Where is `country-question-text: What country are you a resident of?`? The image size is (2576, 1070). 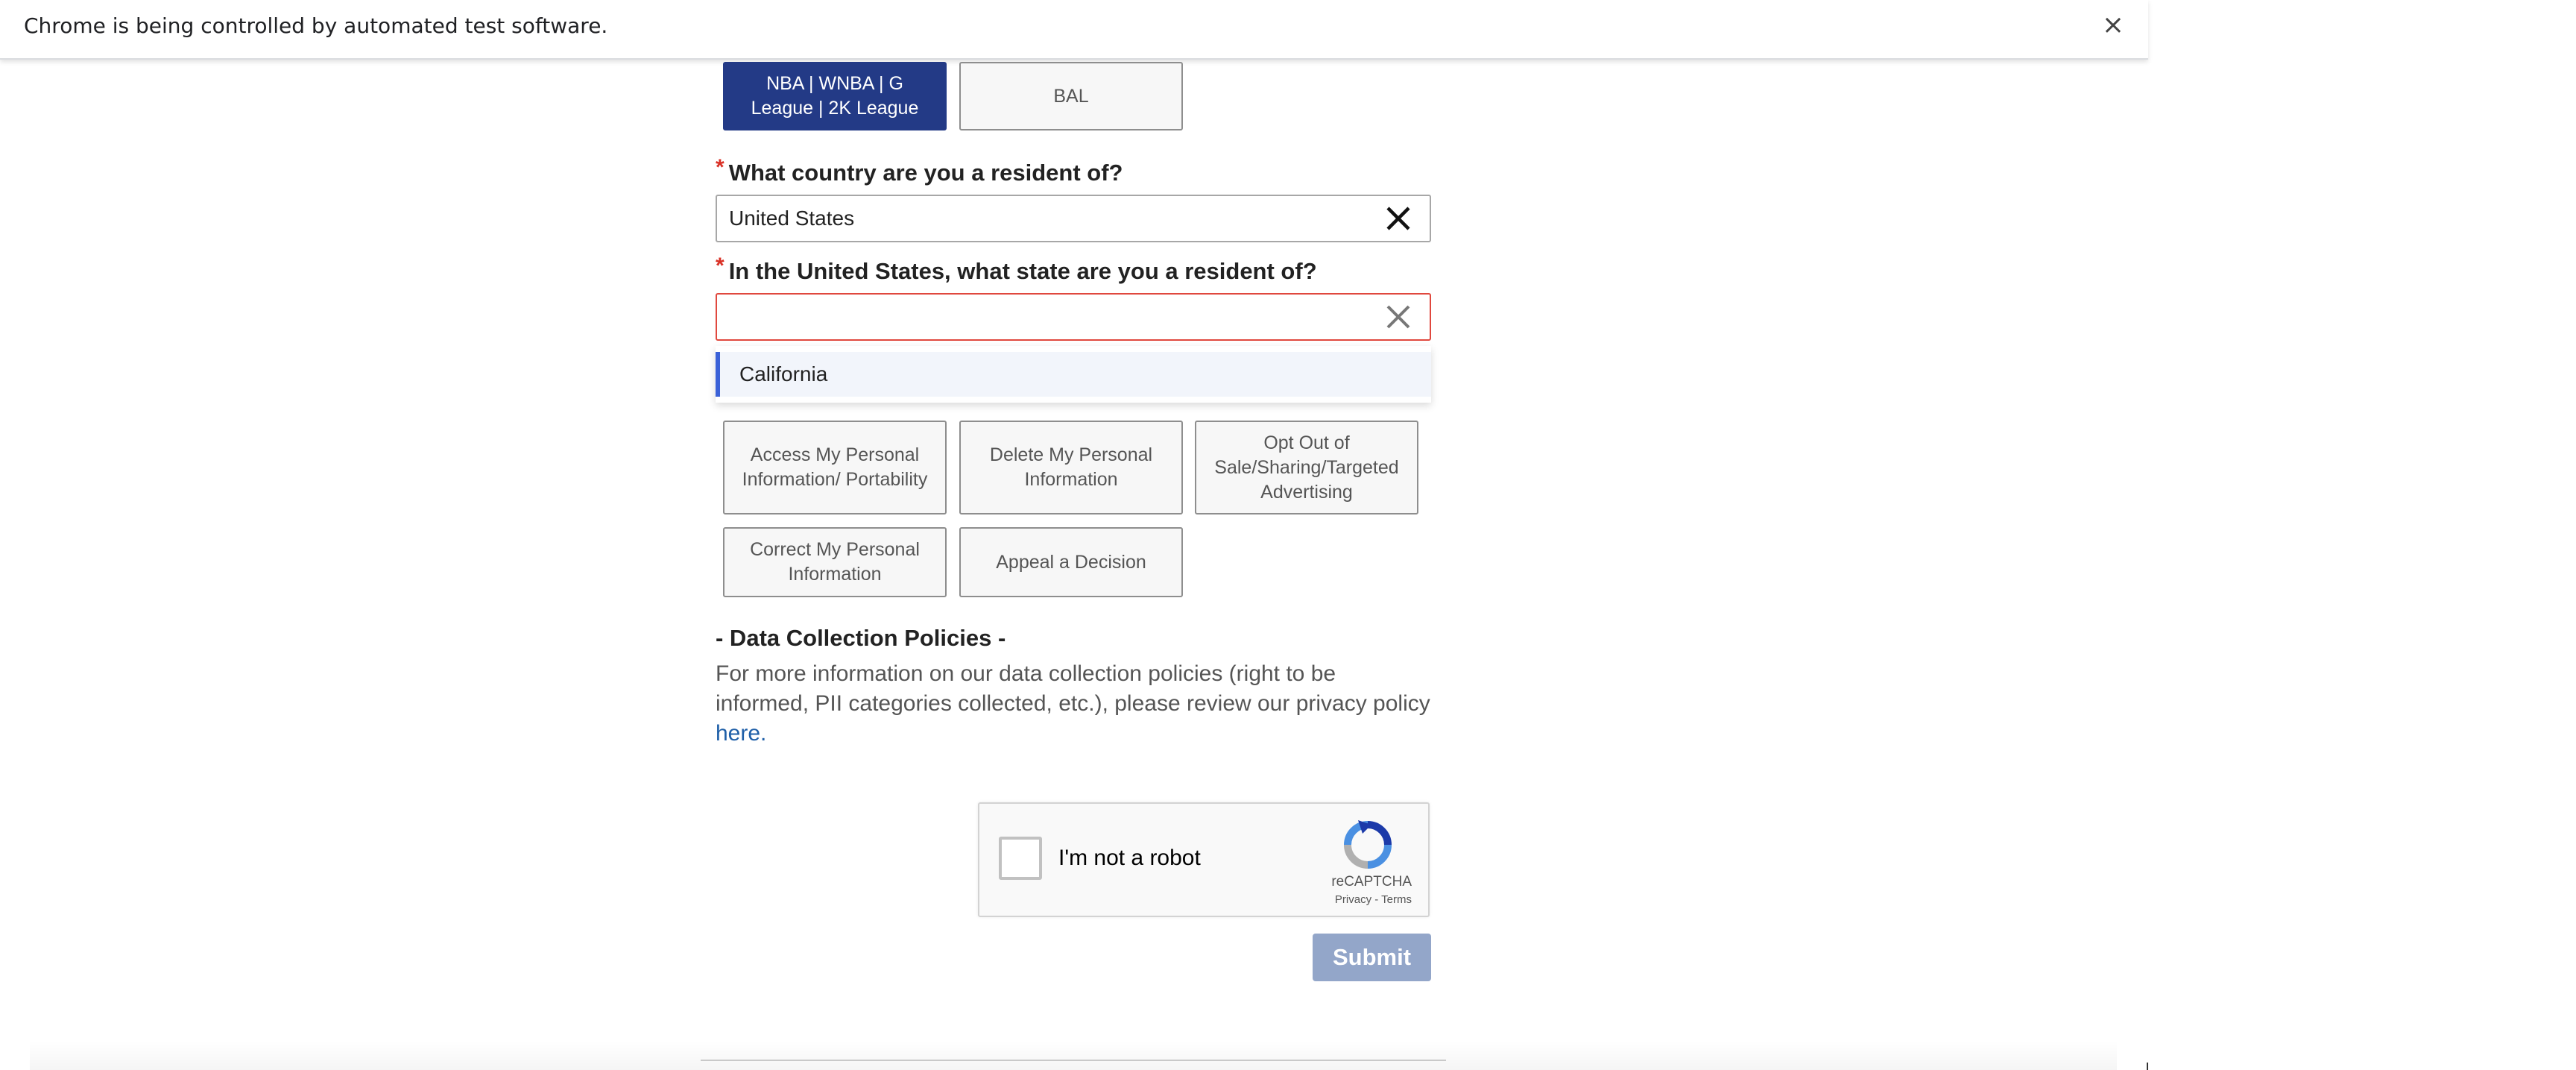 country-question-text: What country are you a resident of? is located at coordinates (926, 173).